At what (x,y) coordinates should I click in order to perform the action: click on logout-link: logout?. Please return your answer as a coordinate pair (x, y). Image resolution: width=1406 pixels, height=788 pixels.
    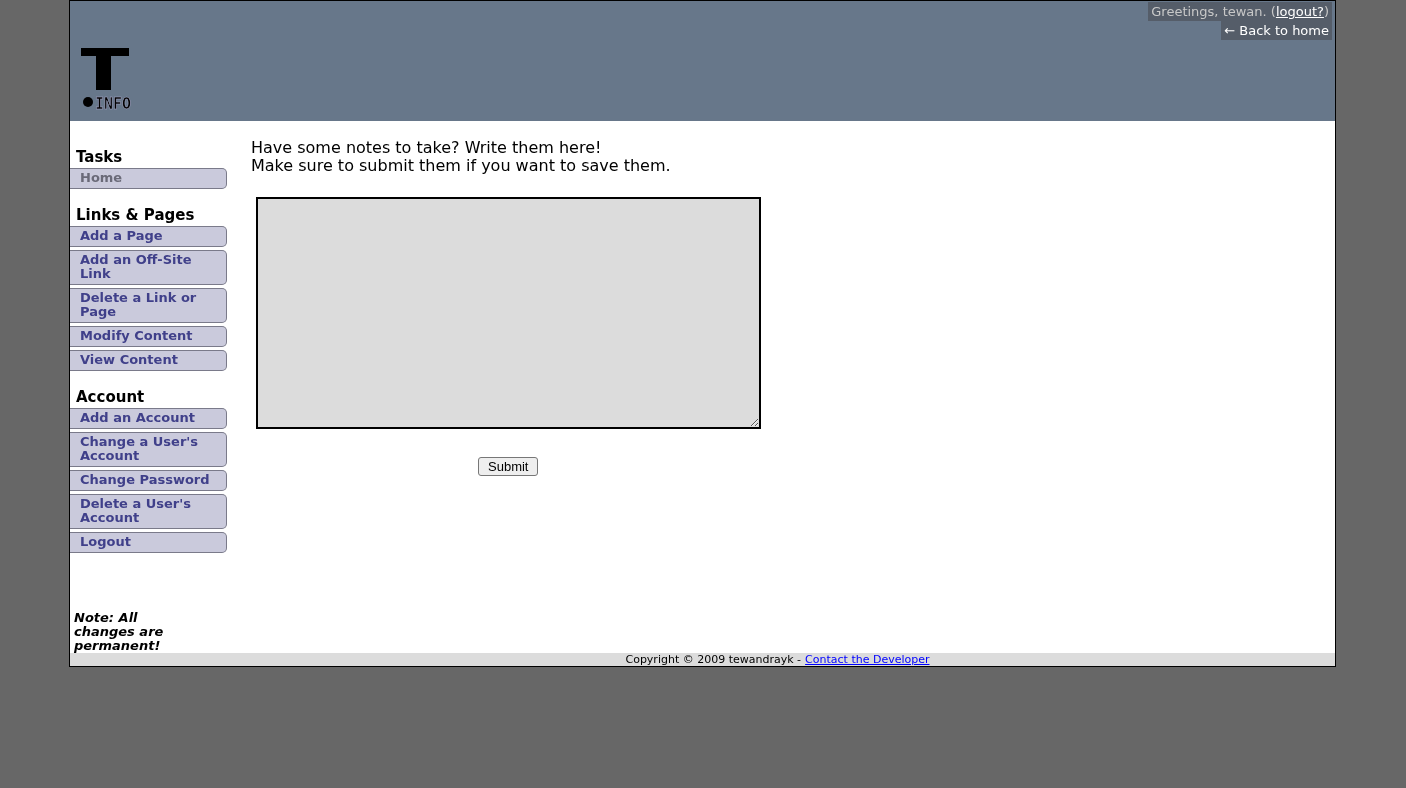
    Looking at the image, I should click on (1299, 11).